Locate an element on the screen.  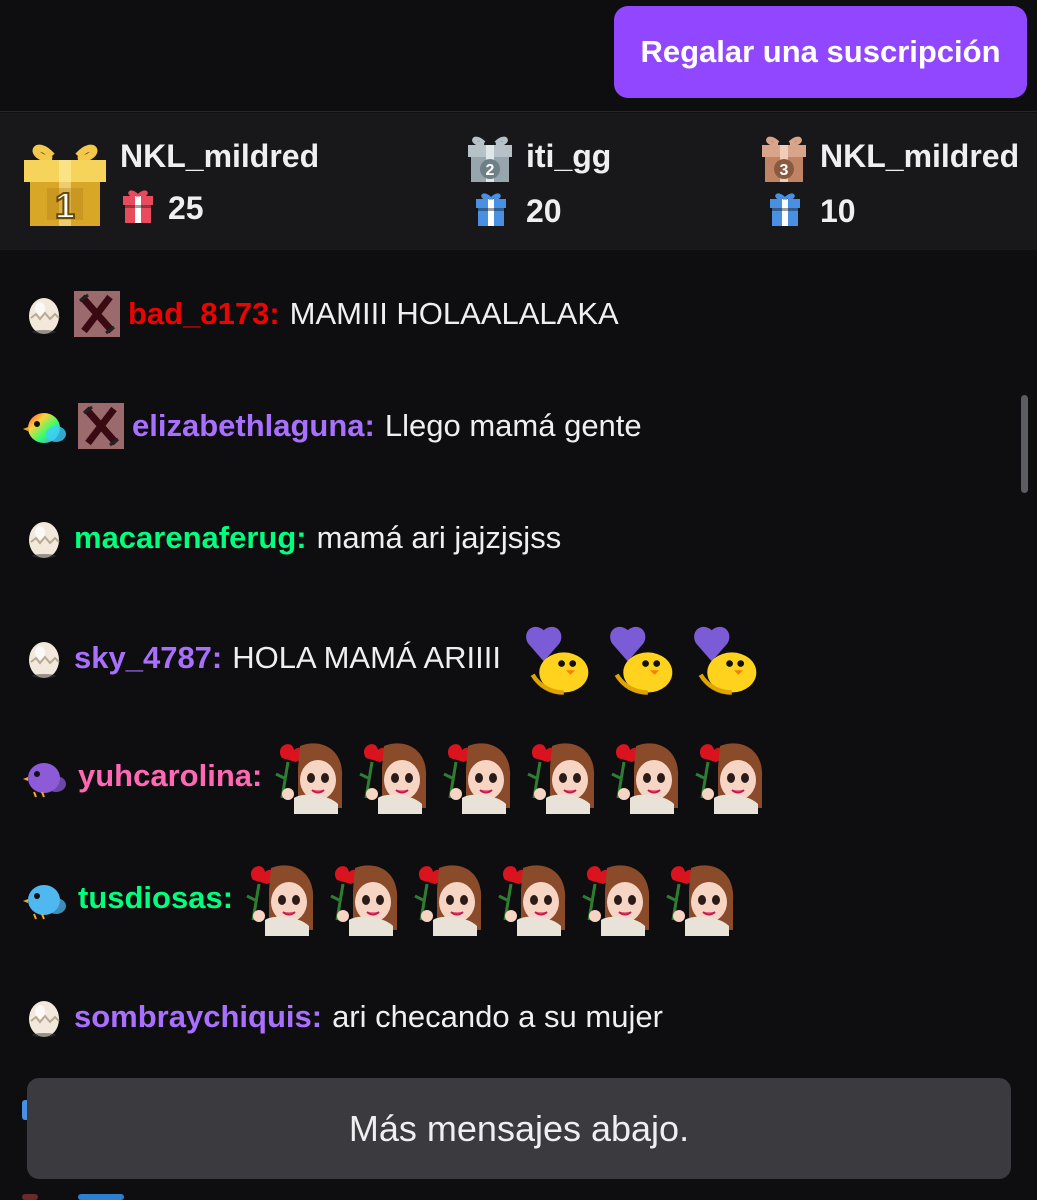
chat-username: sky_4787: is located at coordinates (148, 658).